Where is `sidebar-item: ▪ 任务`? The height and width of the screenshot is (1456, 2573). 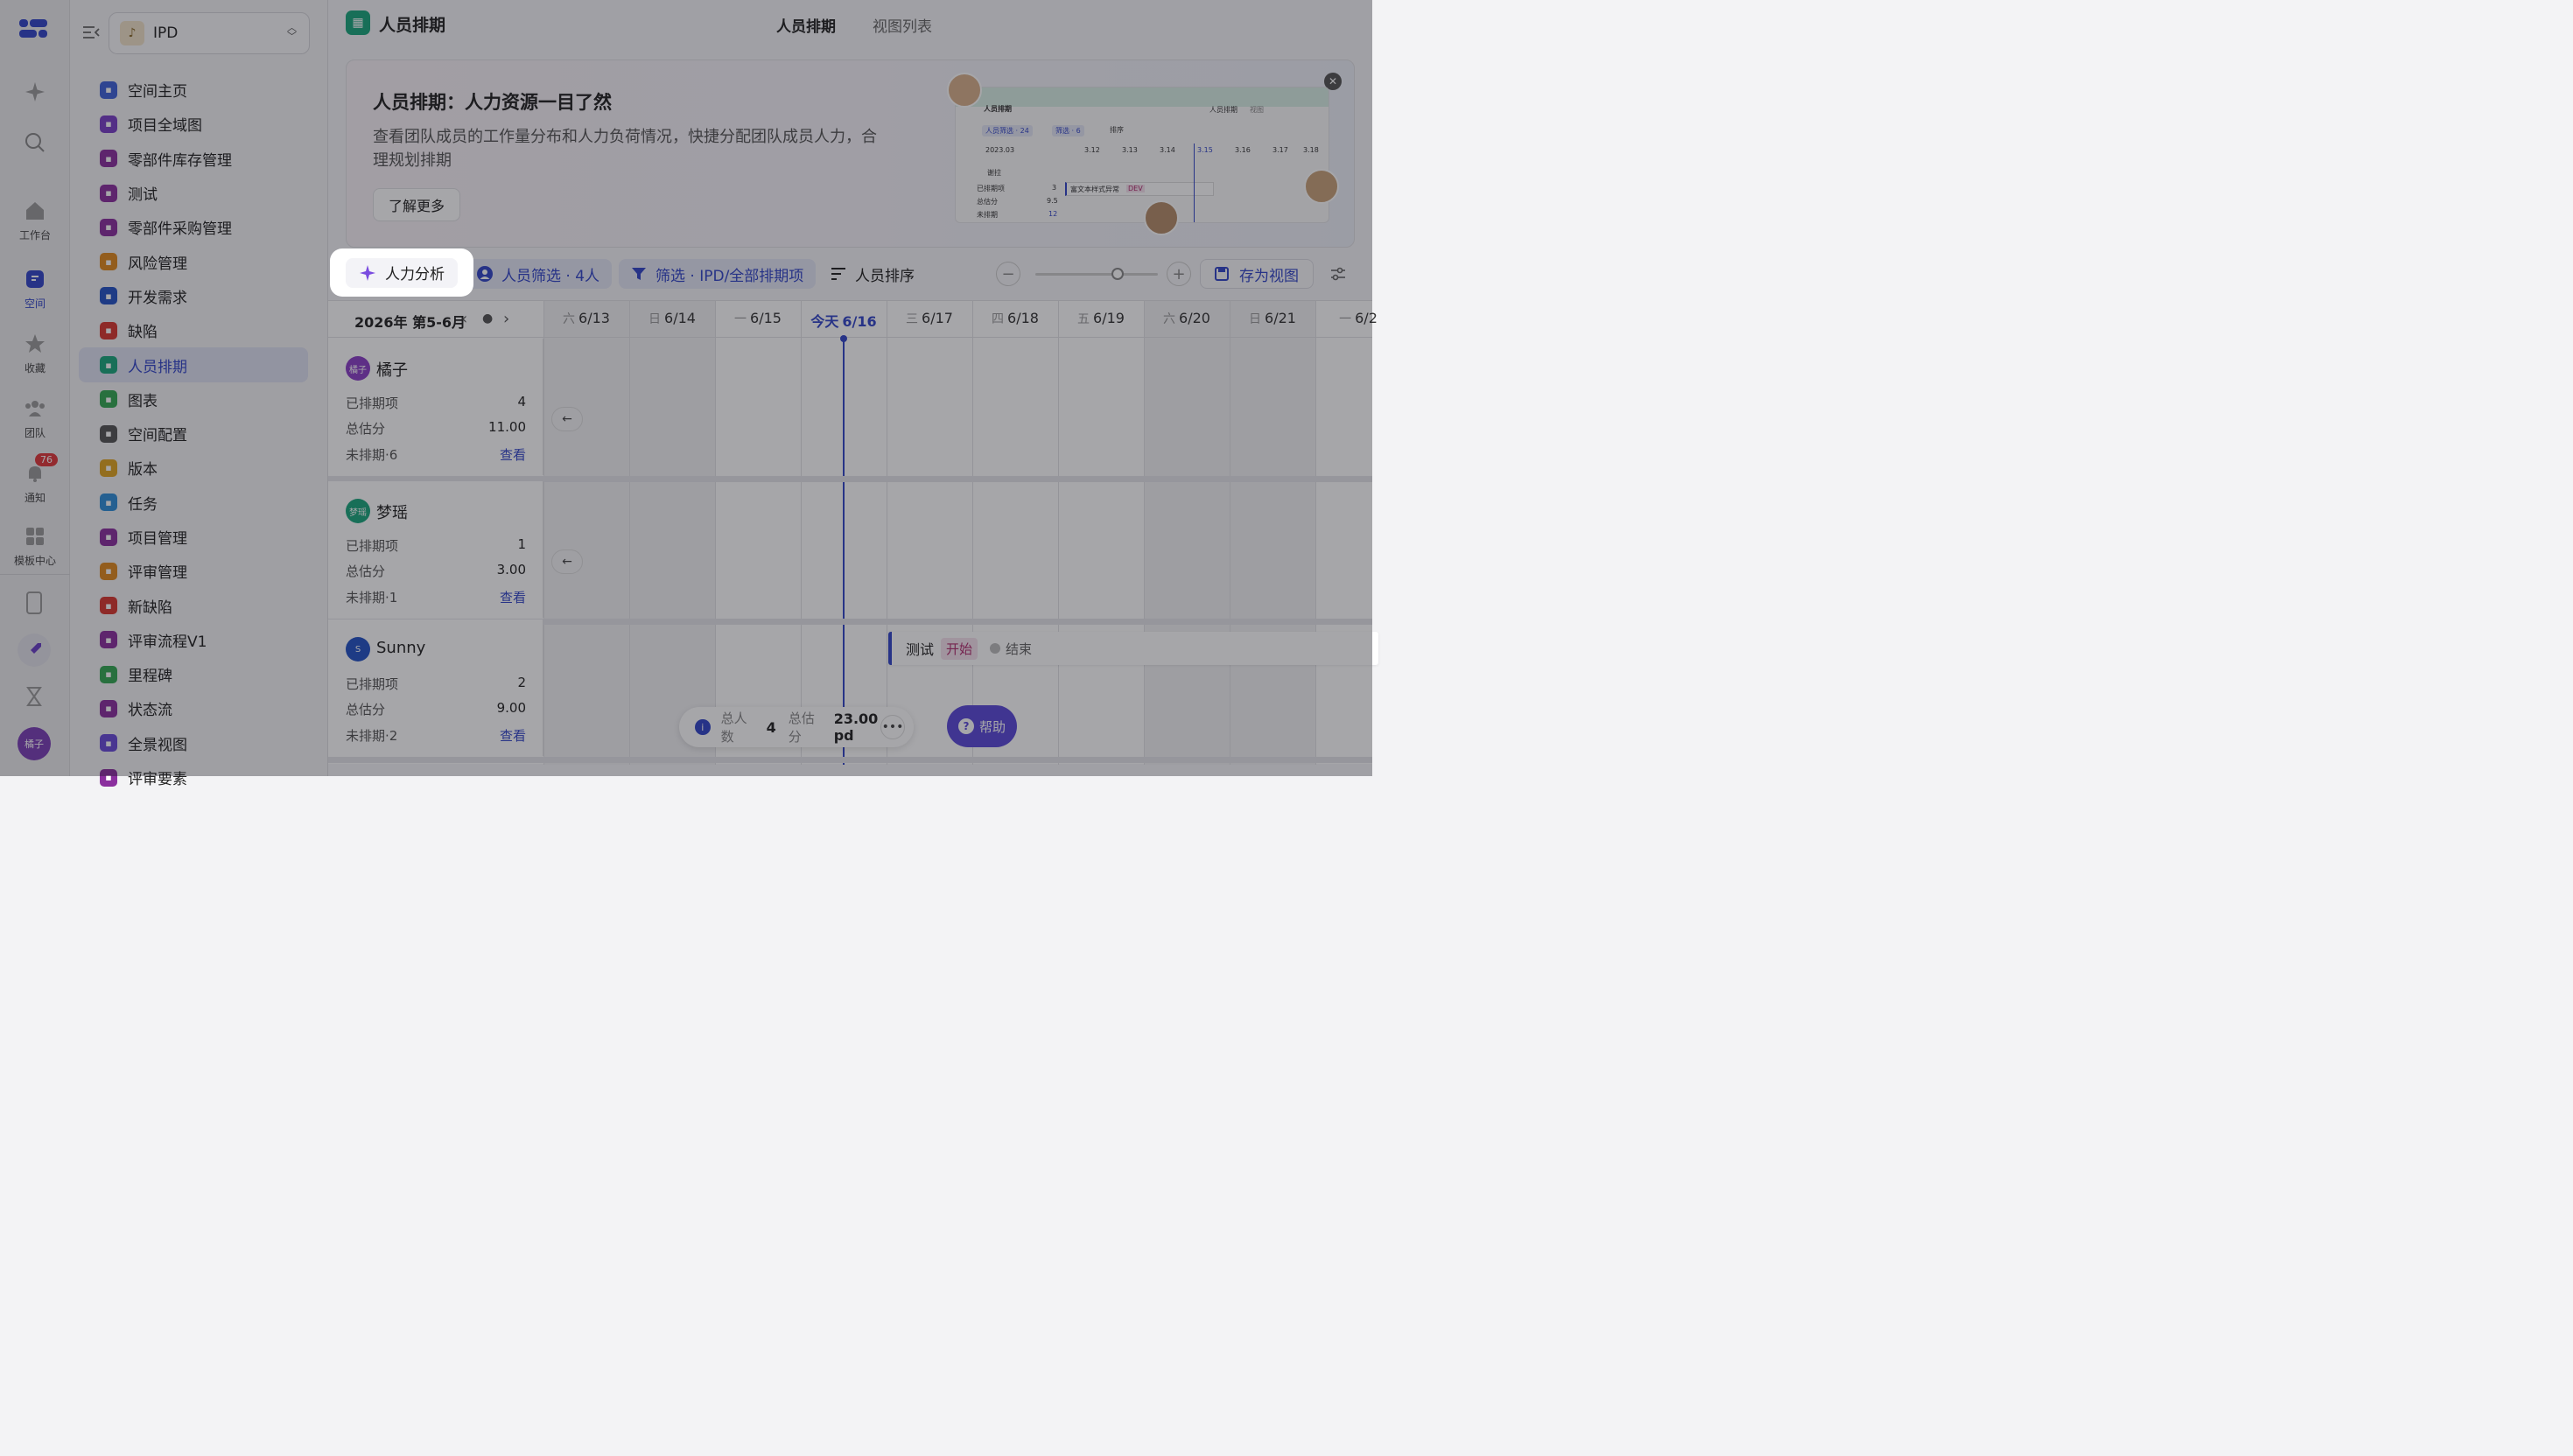
sidebar-item: ▪ 任务 is located at coordinates (193, 503).